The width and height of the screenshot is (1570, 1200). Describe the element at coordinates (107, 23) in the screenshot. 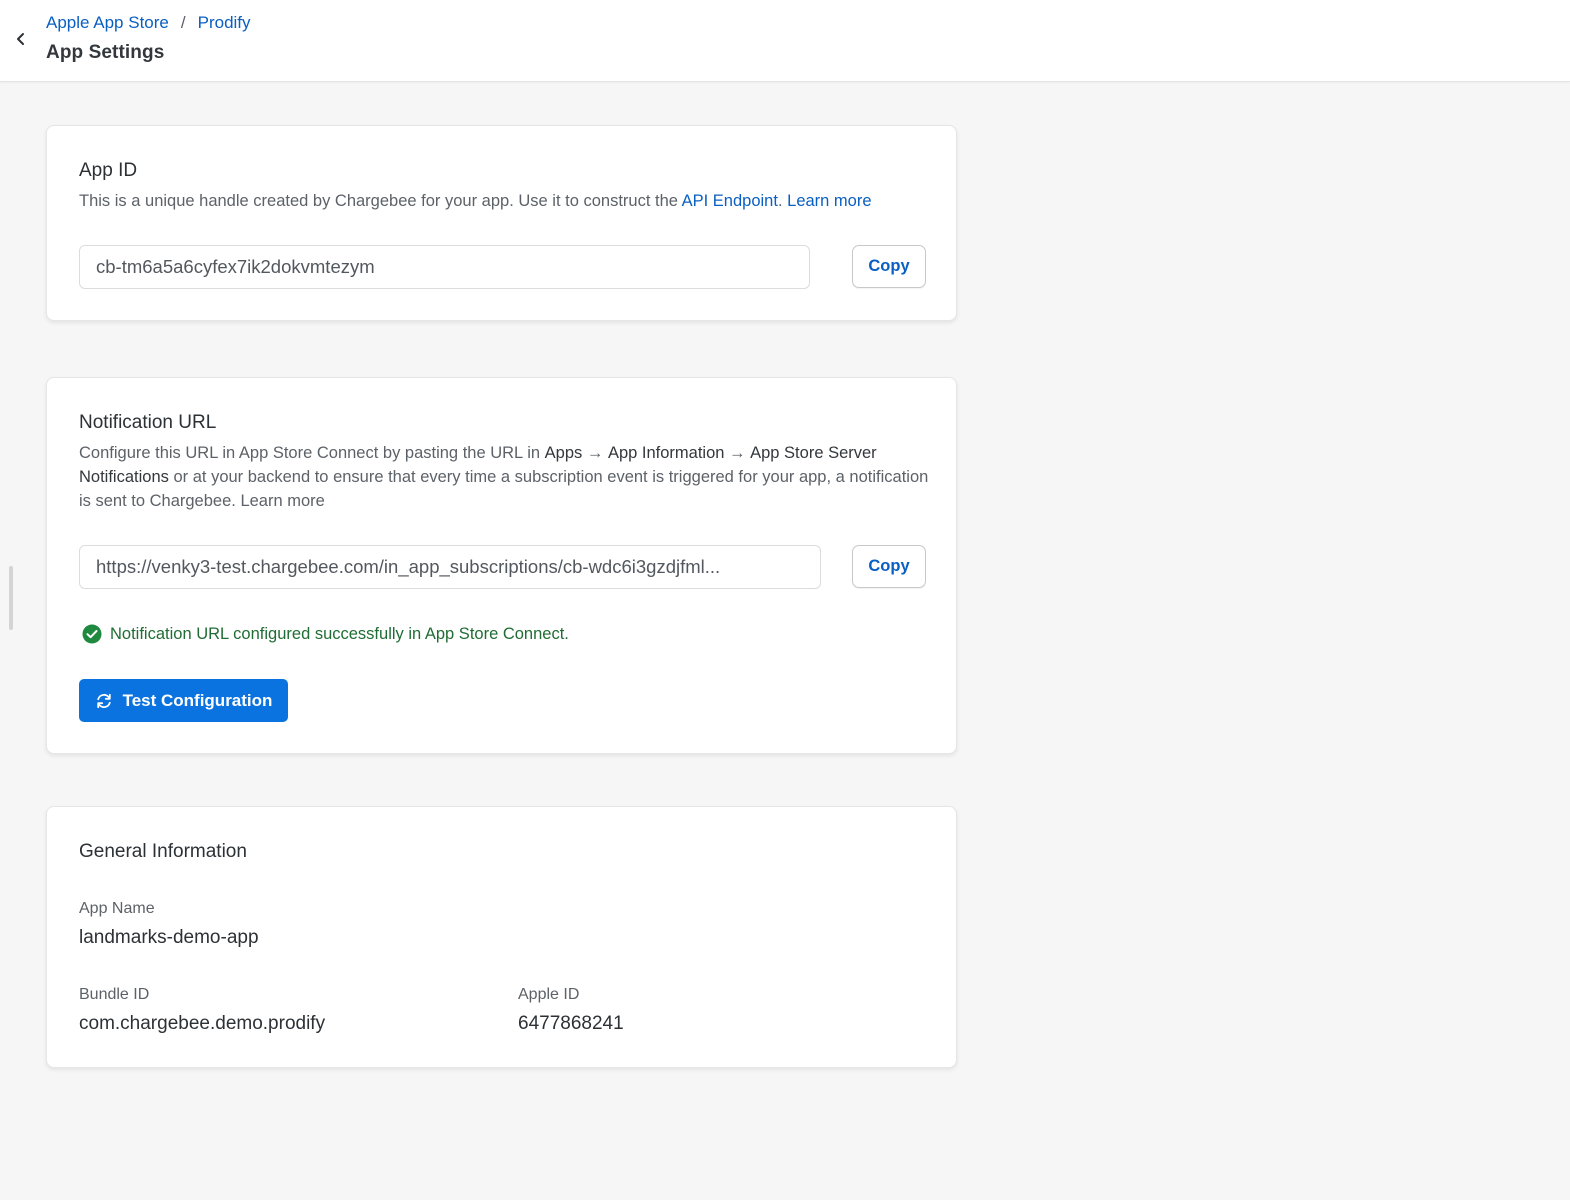

I see `breadcrumb-apple-app-store: Apple App Store` at that location.